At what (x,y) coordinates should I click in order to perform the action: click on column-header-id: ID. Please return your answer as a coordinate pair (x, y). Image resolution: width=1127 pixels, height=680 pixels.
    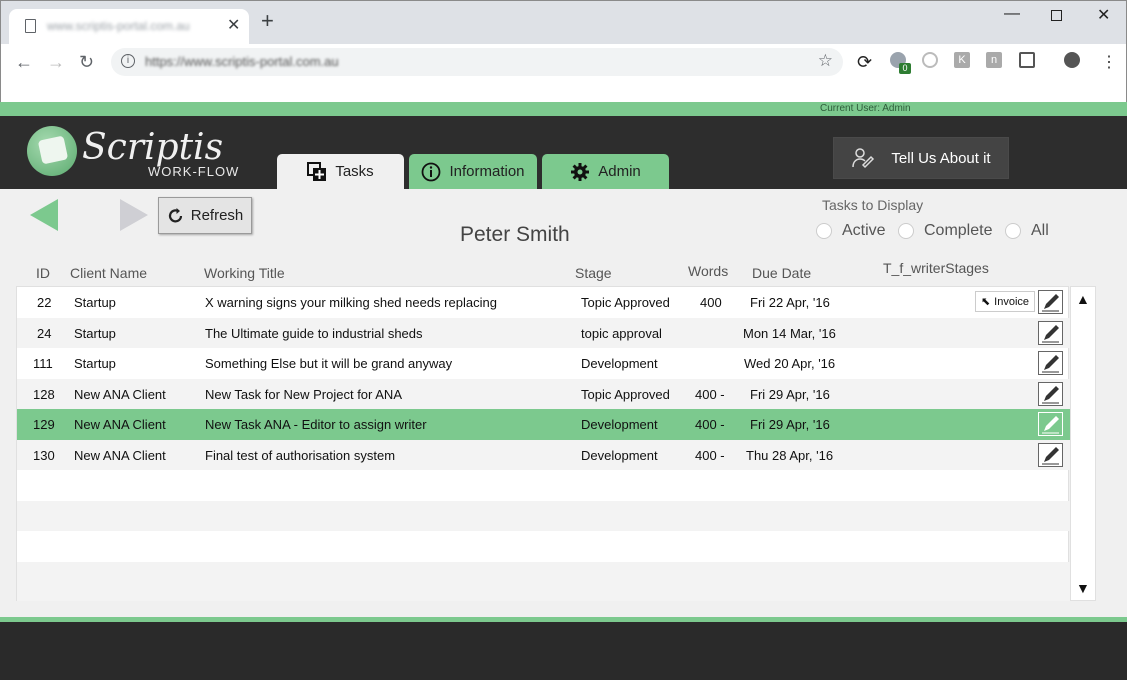
    Looking at the image, I should click on (43, 273).